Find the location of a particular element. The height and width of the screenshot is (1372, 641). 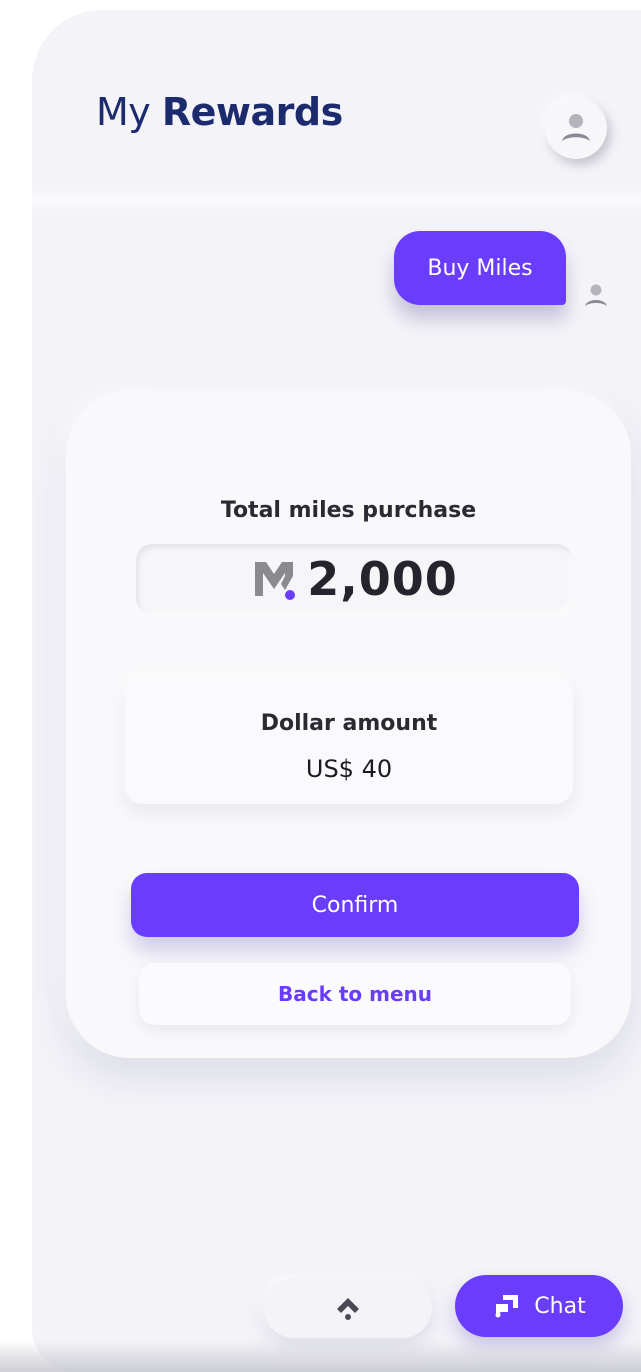

confirm-button: Confirm is located at coordinates (355, 905).